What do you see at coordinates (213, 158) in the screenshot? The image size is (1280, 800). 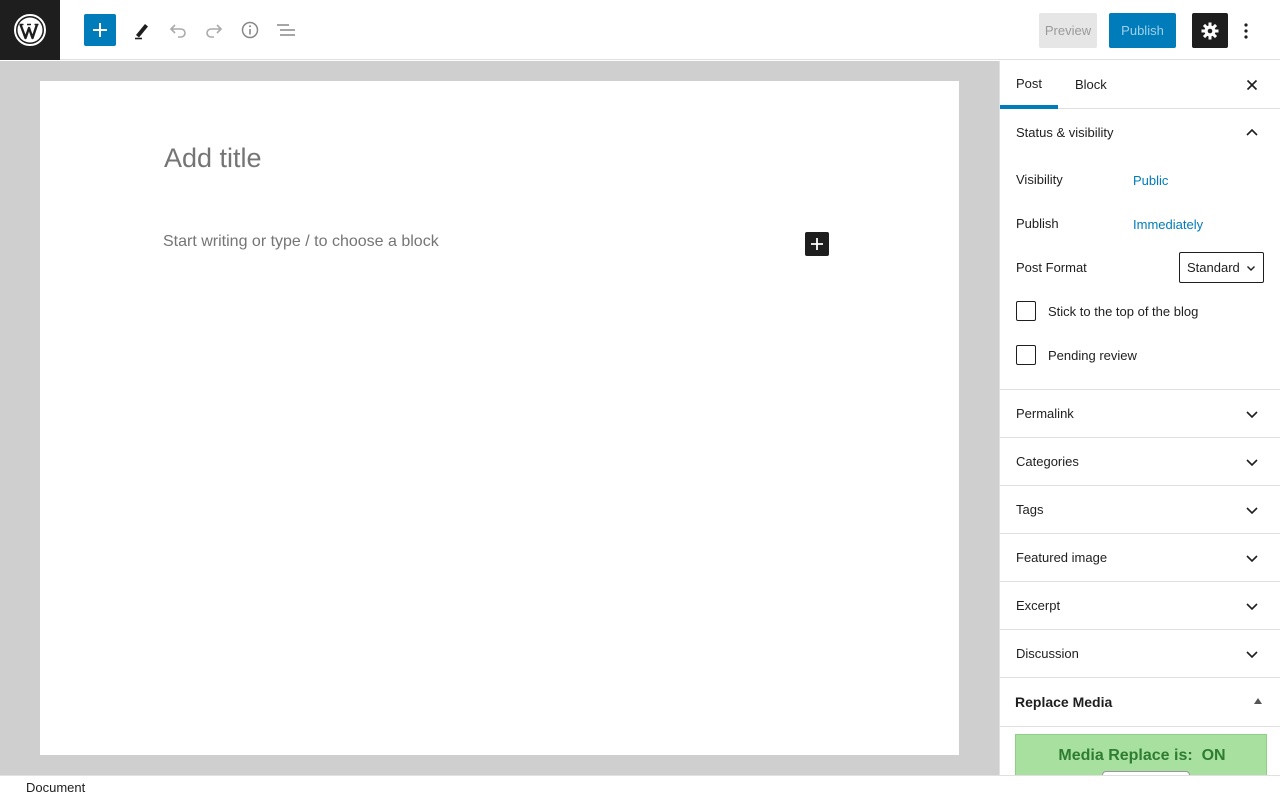 I see `post-title-input: Add title` at bounding box center [213, 158].